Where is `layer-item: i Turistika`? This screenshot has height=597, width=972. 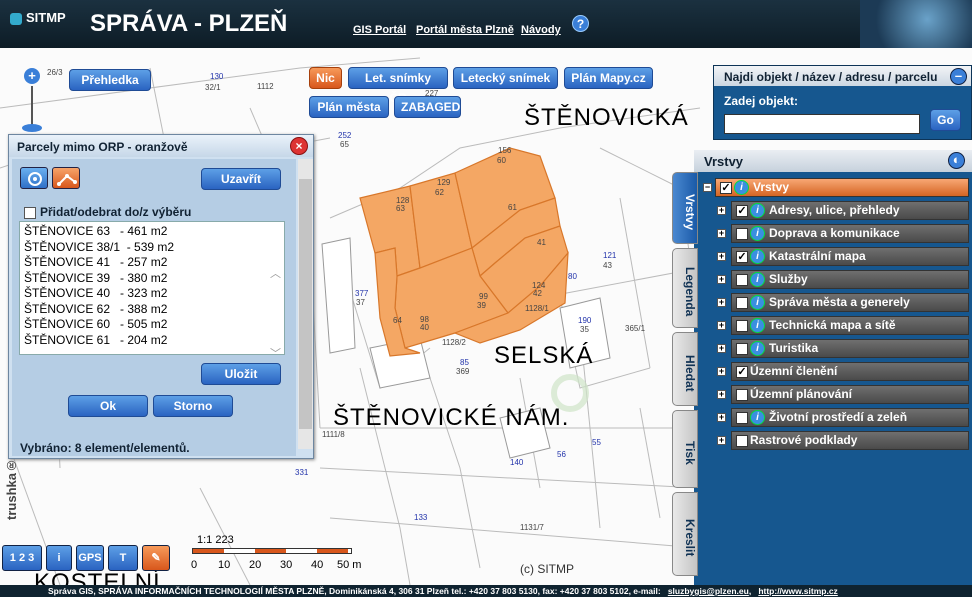
layer-item: i Turistika is located at coordinates (850, 348).